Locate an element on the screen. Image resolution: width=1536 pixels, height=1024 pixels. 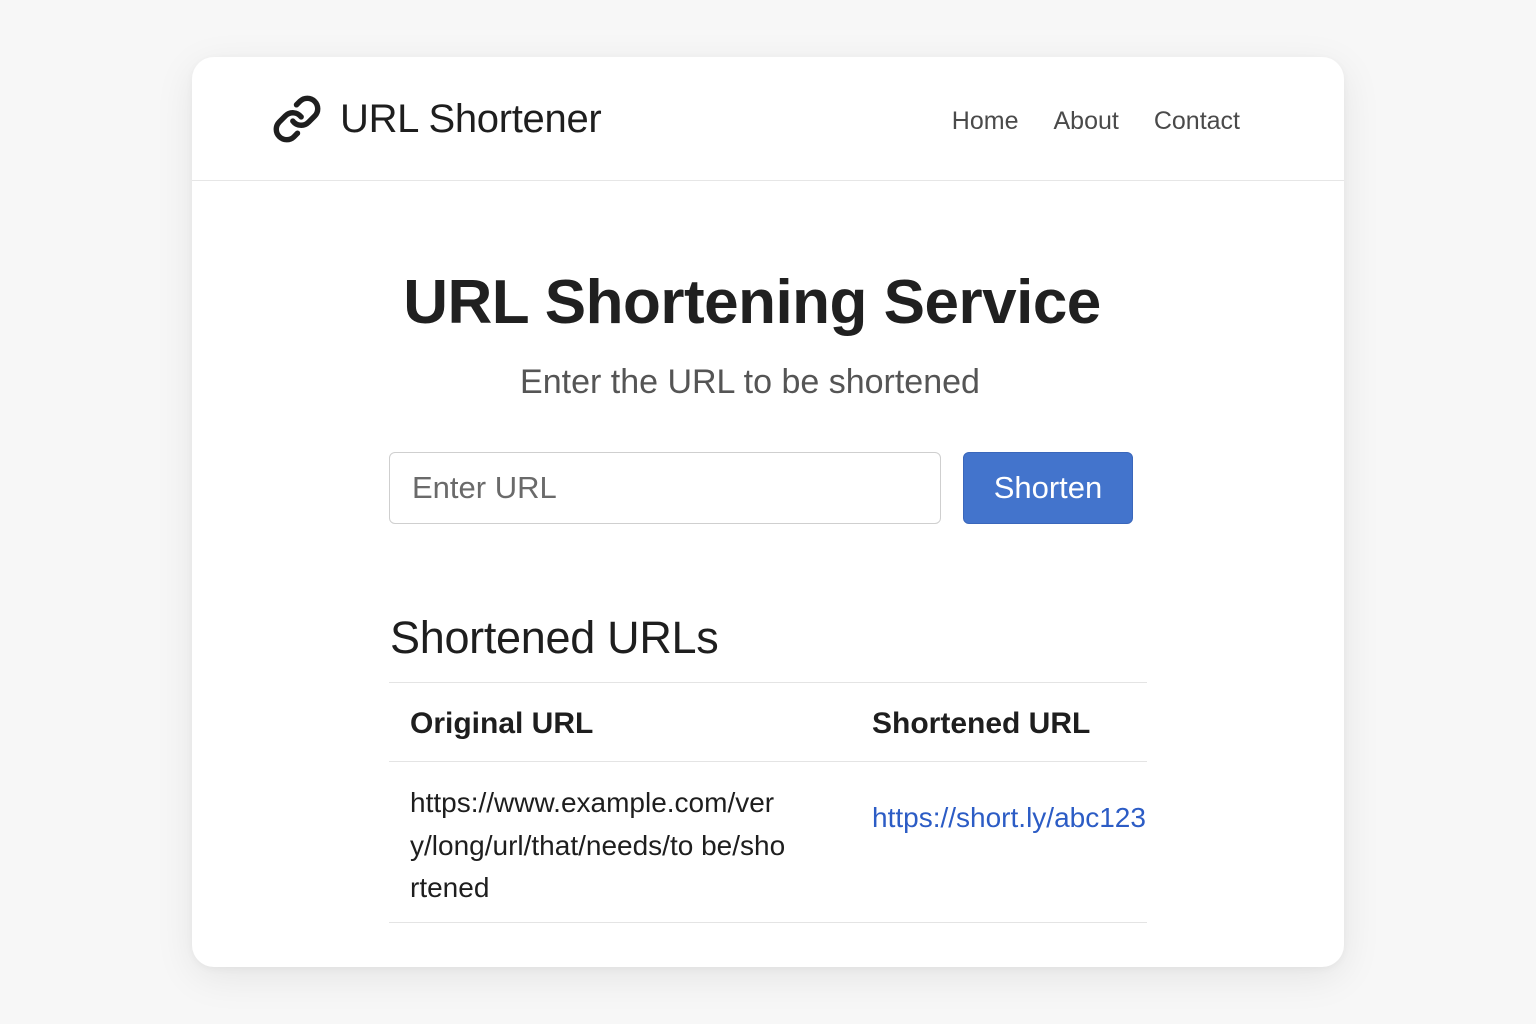
shortened-url-link: https://short.ly/abc123 is located at coordinates (1009, 818).